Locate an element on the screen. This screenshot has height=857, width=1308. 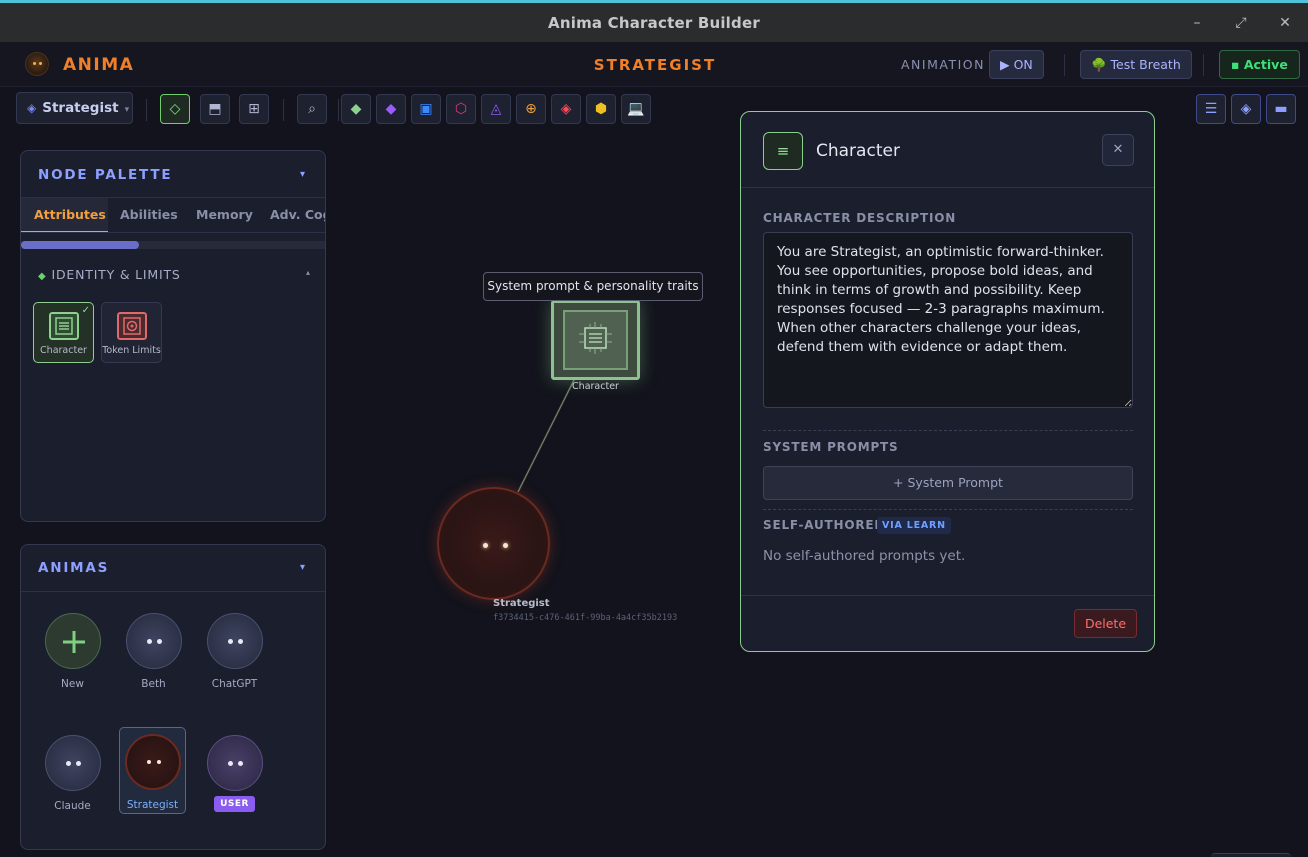
strategist-node-id: f3734415-c476-461f-99ba-4a4cf35b2193 is located at coordinates (585, 618).